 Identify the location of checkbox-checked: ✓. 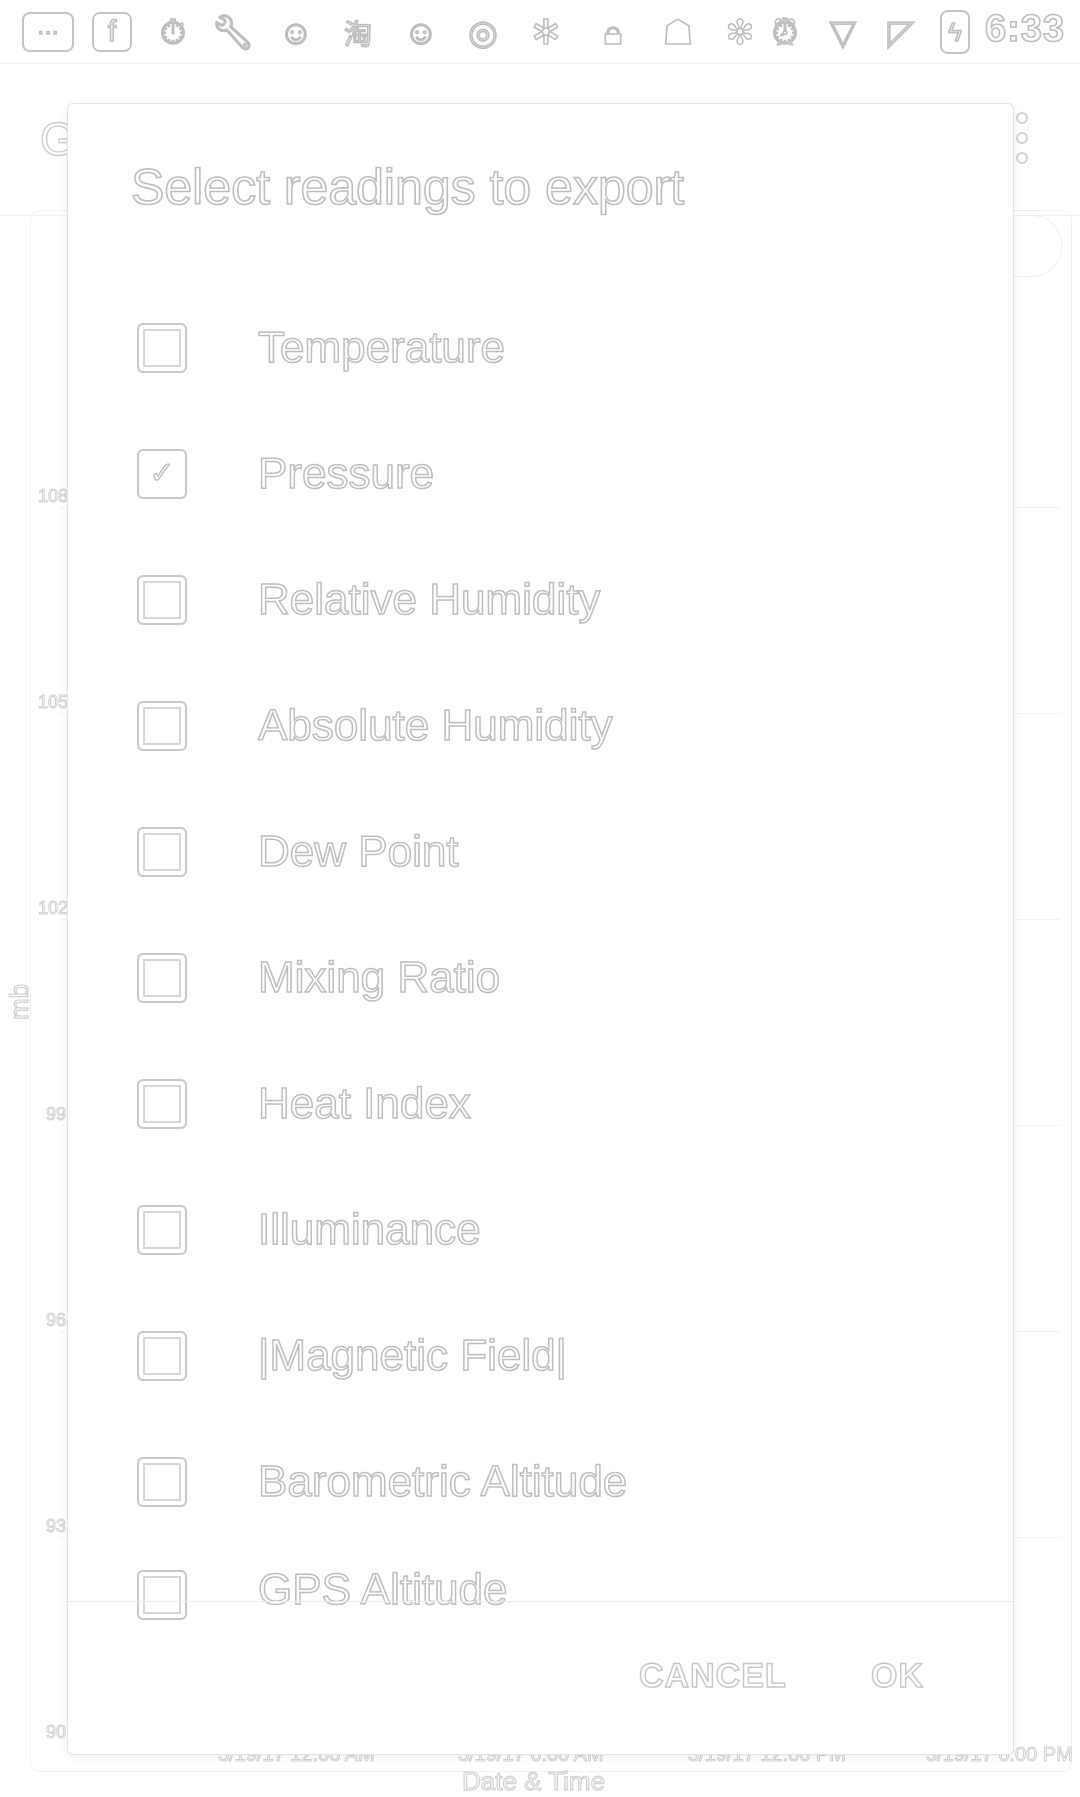
(162, 474).